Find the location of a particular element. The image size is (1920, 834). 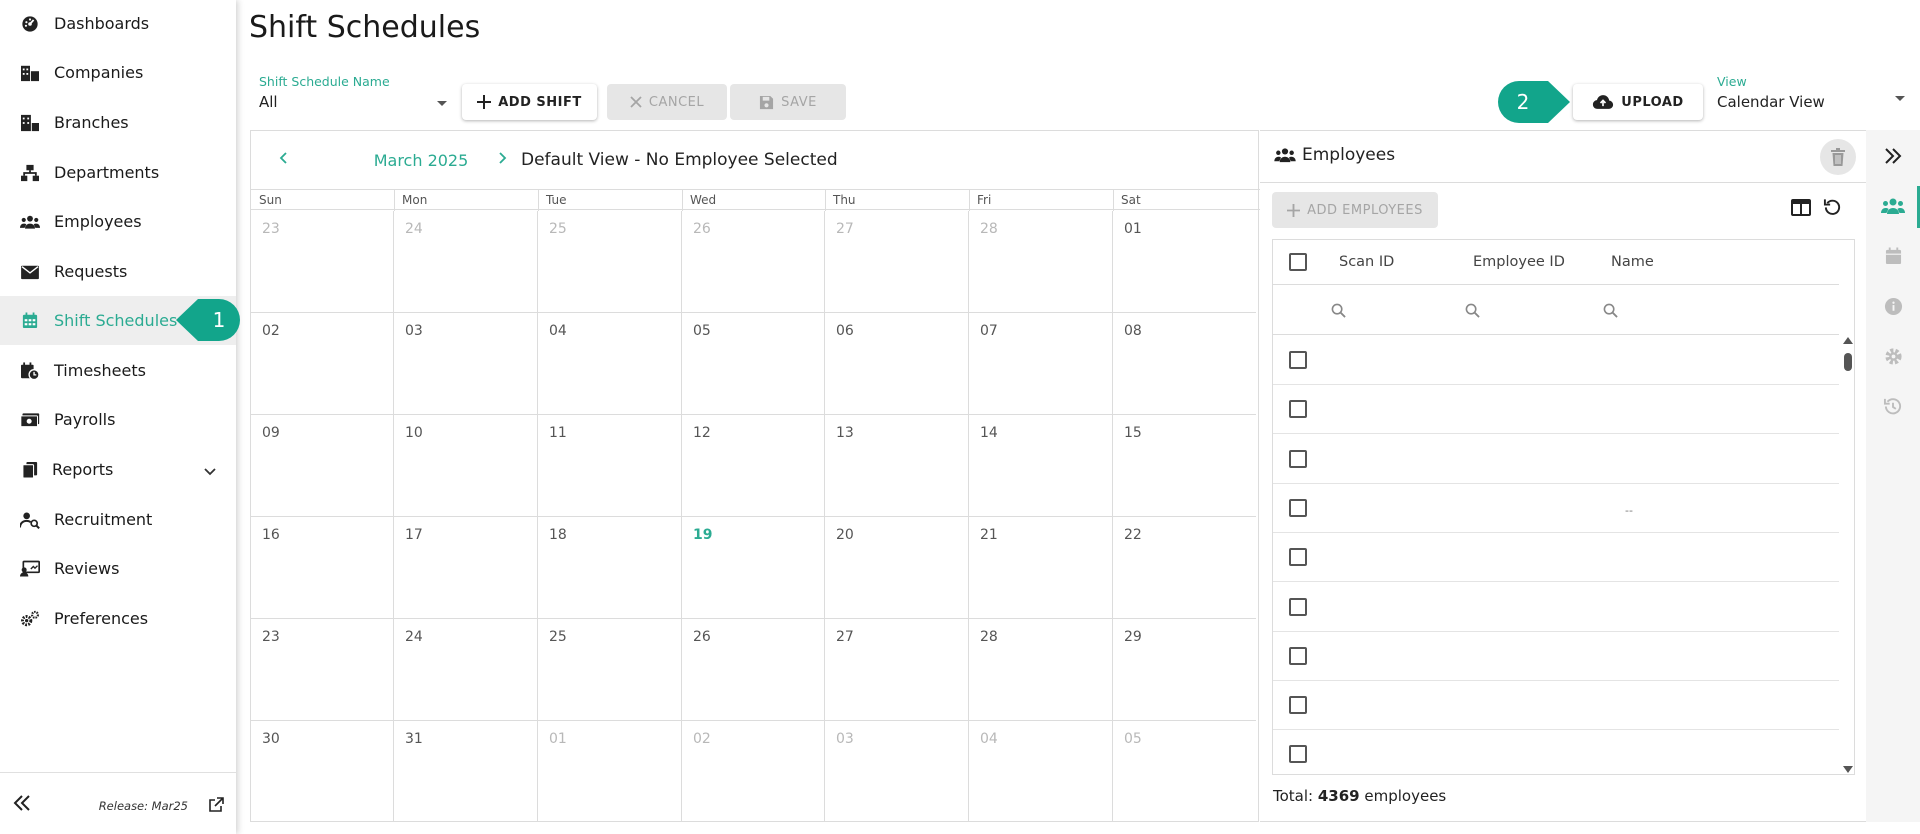

calendar-day-cell: 21 is located at coordinates (1041, 568).